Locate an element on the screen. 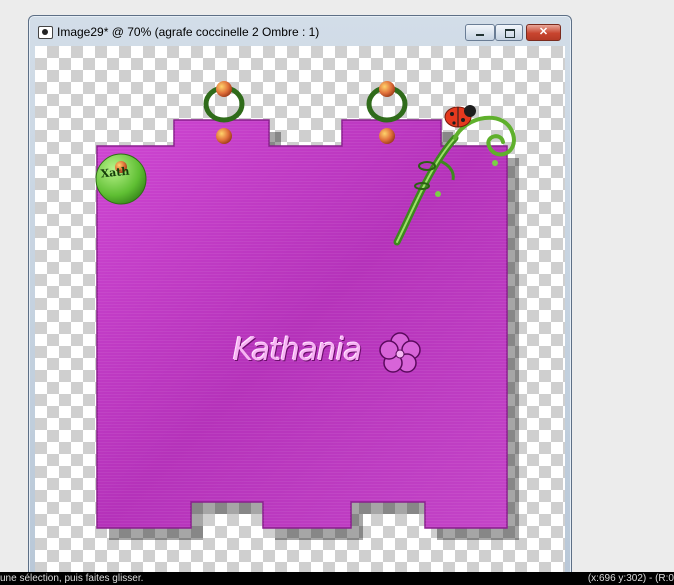 The image size is (674, 585). maximize-button is located at coordinates (509, 32).